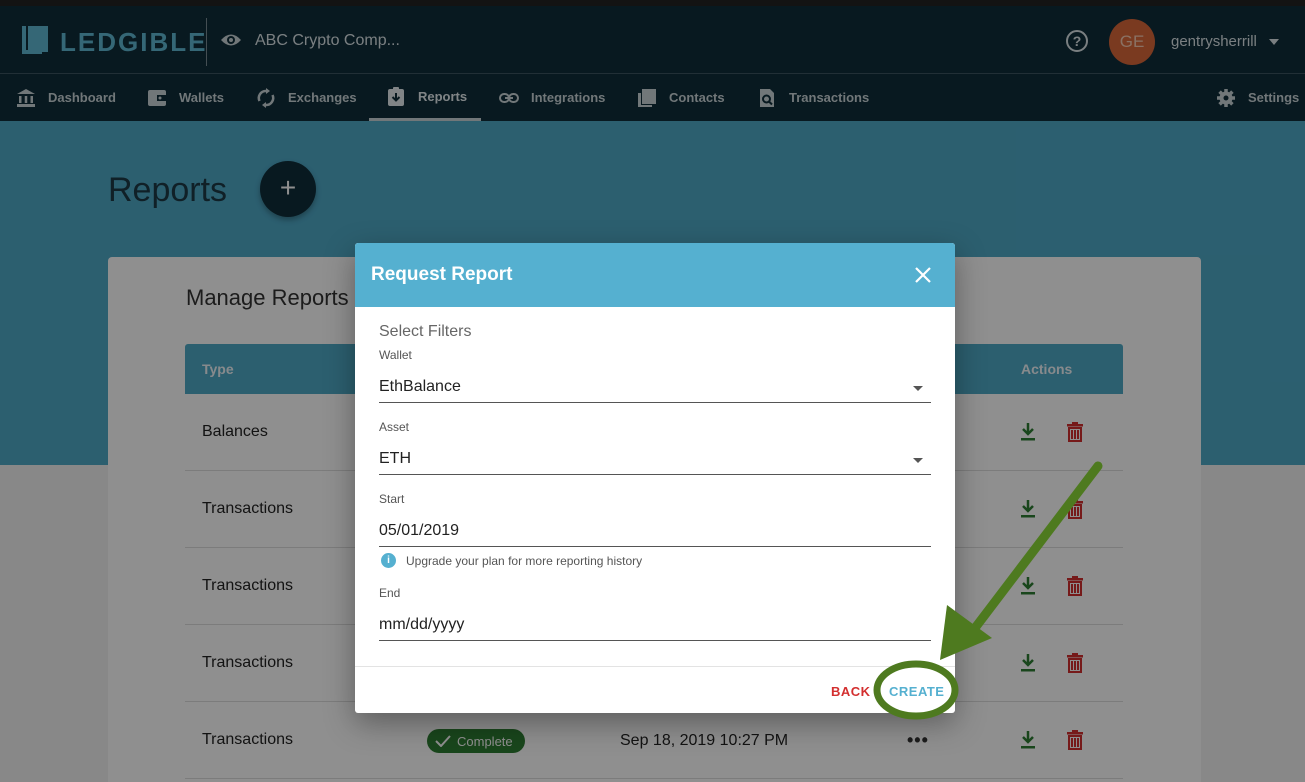  Describe the element at coordinates (655, 532) in the screenshot. I see `start-date-input: 05/01/2019` at that location.